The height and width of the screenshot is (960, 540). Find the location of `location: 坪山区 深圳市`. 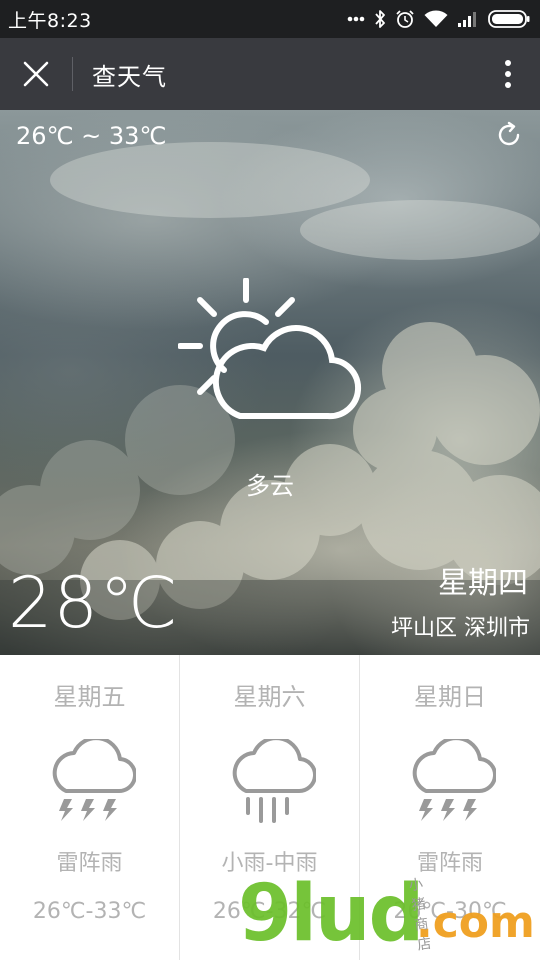

location: 坪山区 深圳市 is located at coordinates (460, 628).